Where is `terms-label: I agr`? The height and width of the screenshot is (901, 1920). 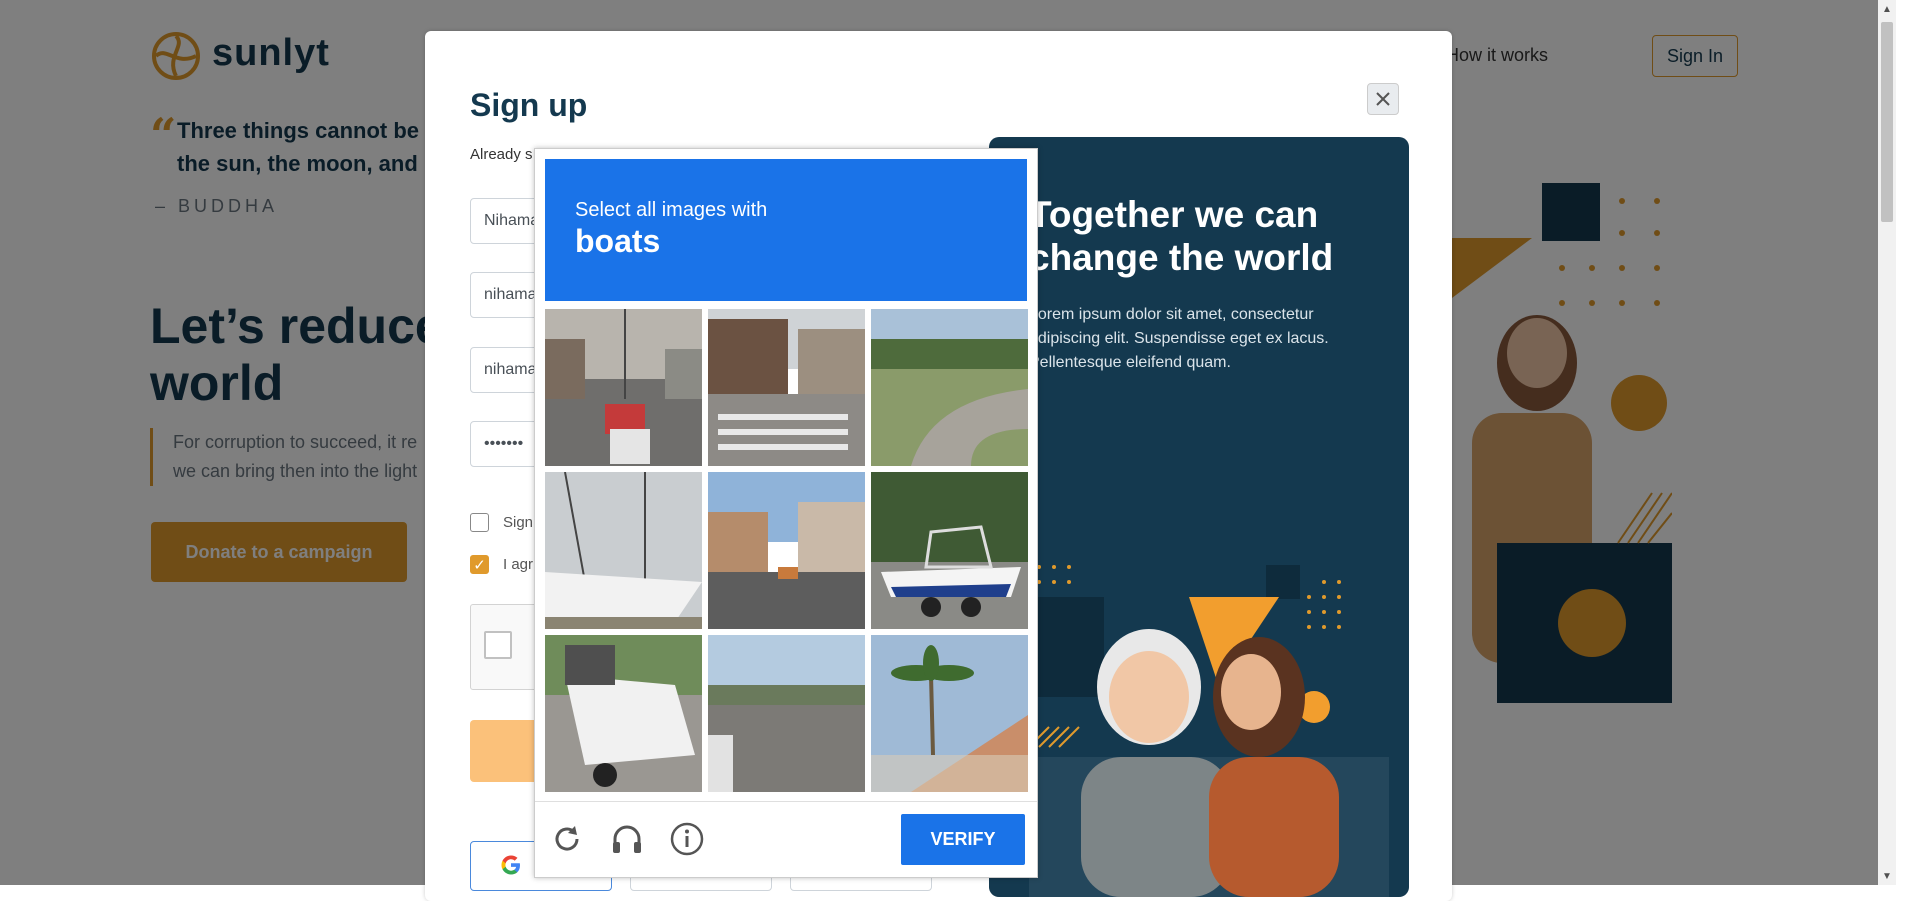
terms-label: I agr is located at coordinates (518, 564).